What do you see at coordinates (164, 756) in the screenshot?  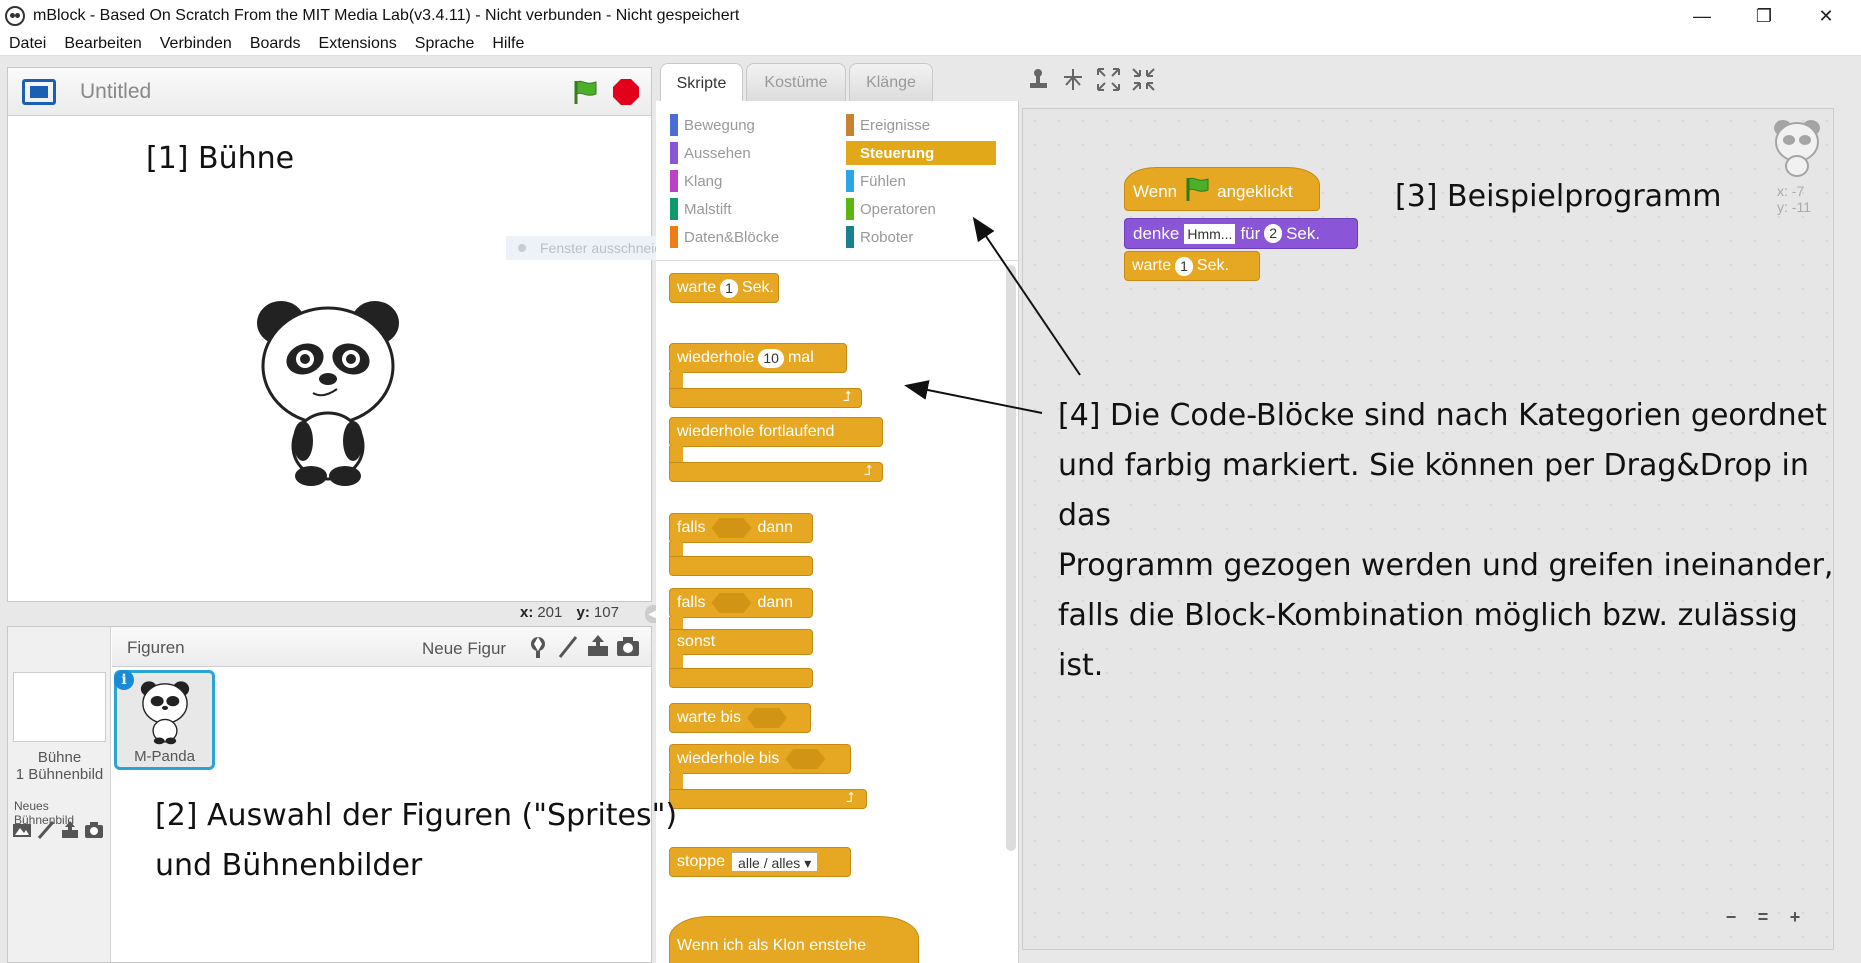 I see `sprite-name: M-Panda` at bounding box center [164, 756].